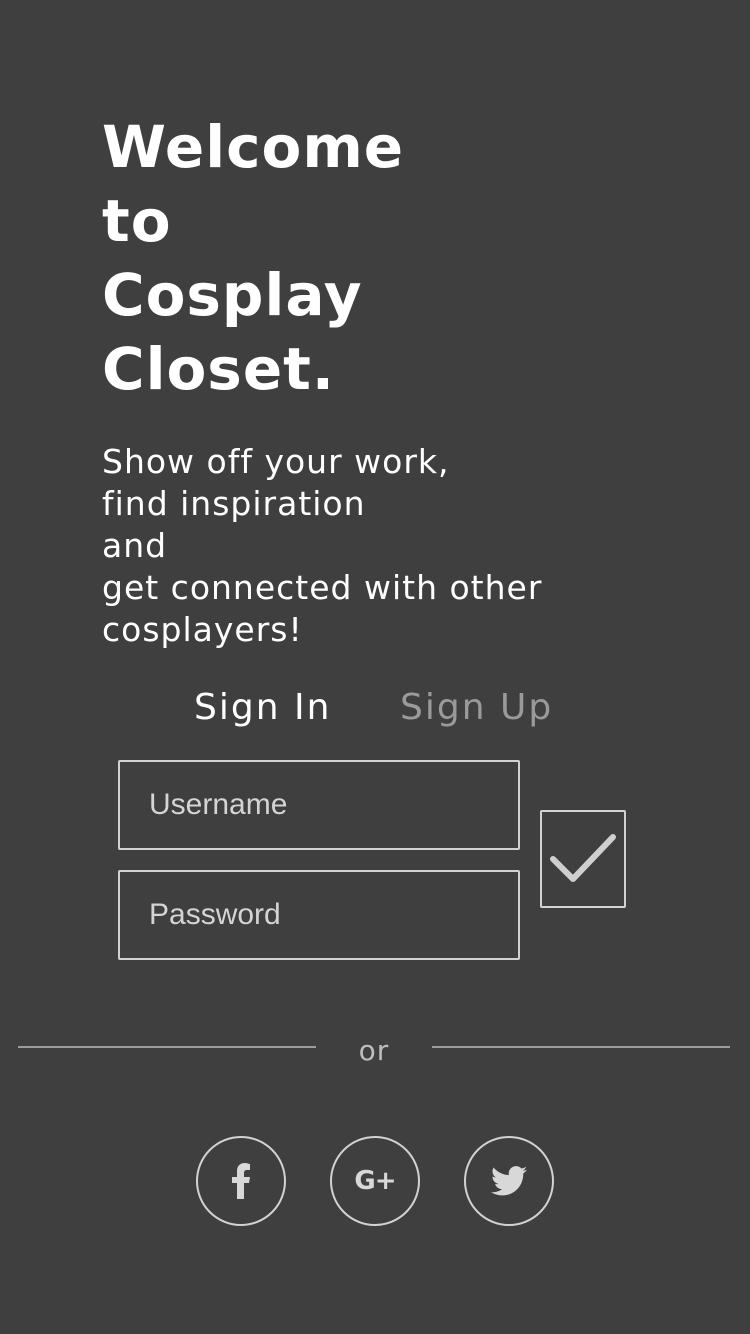  I want to click on welcome-title-line: to, so click(137, 221).